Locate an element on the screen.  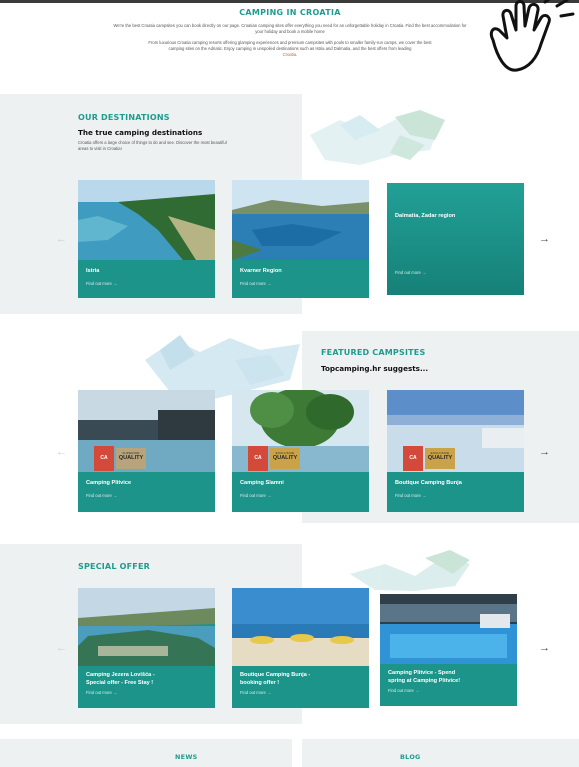
card-name: Dalmatia, Zadar region is located at coordinates (425, 216).